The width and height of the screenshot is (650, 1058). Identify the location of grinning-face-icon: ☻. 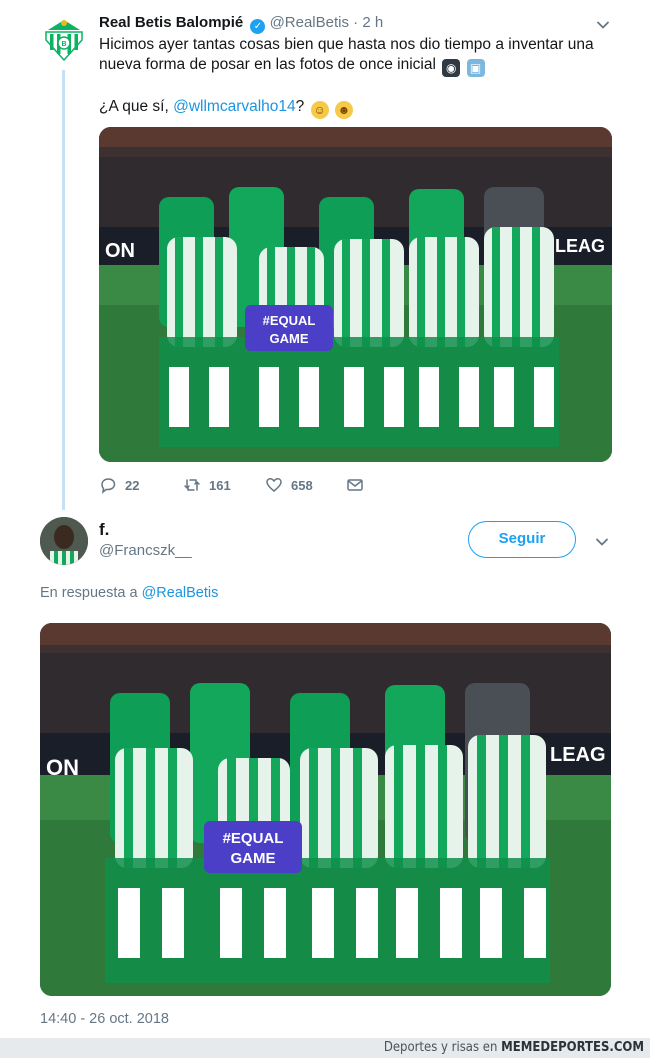
(343, 110).